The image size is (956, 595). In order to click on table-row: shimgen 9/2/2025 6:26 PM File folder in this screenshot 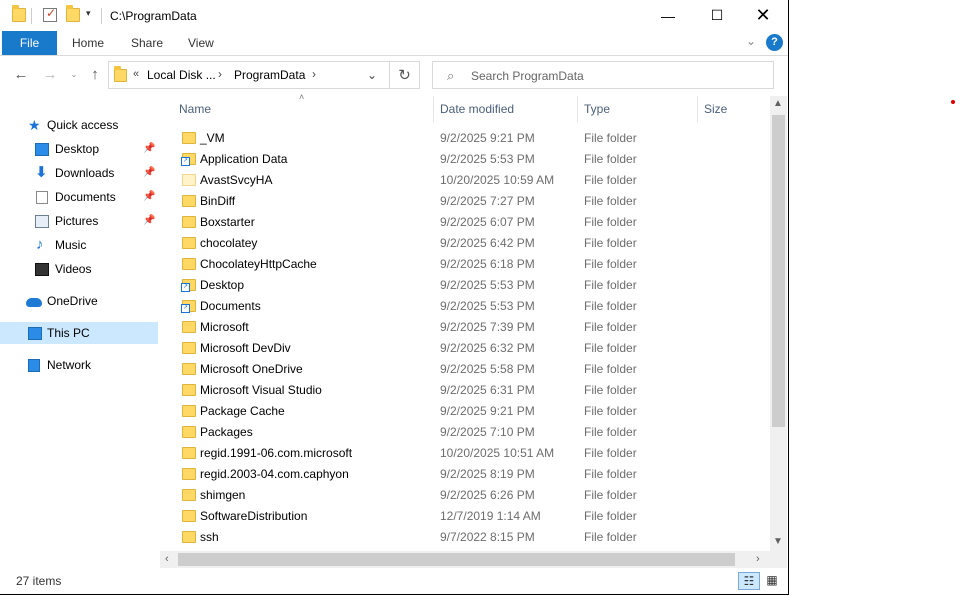, I will do `click(466, 495)`.